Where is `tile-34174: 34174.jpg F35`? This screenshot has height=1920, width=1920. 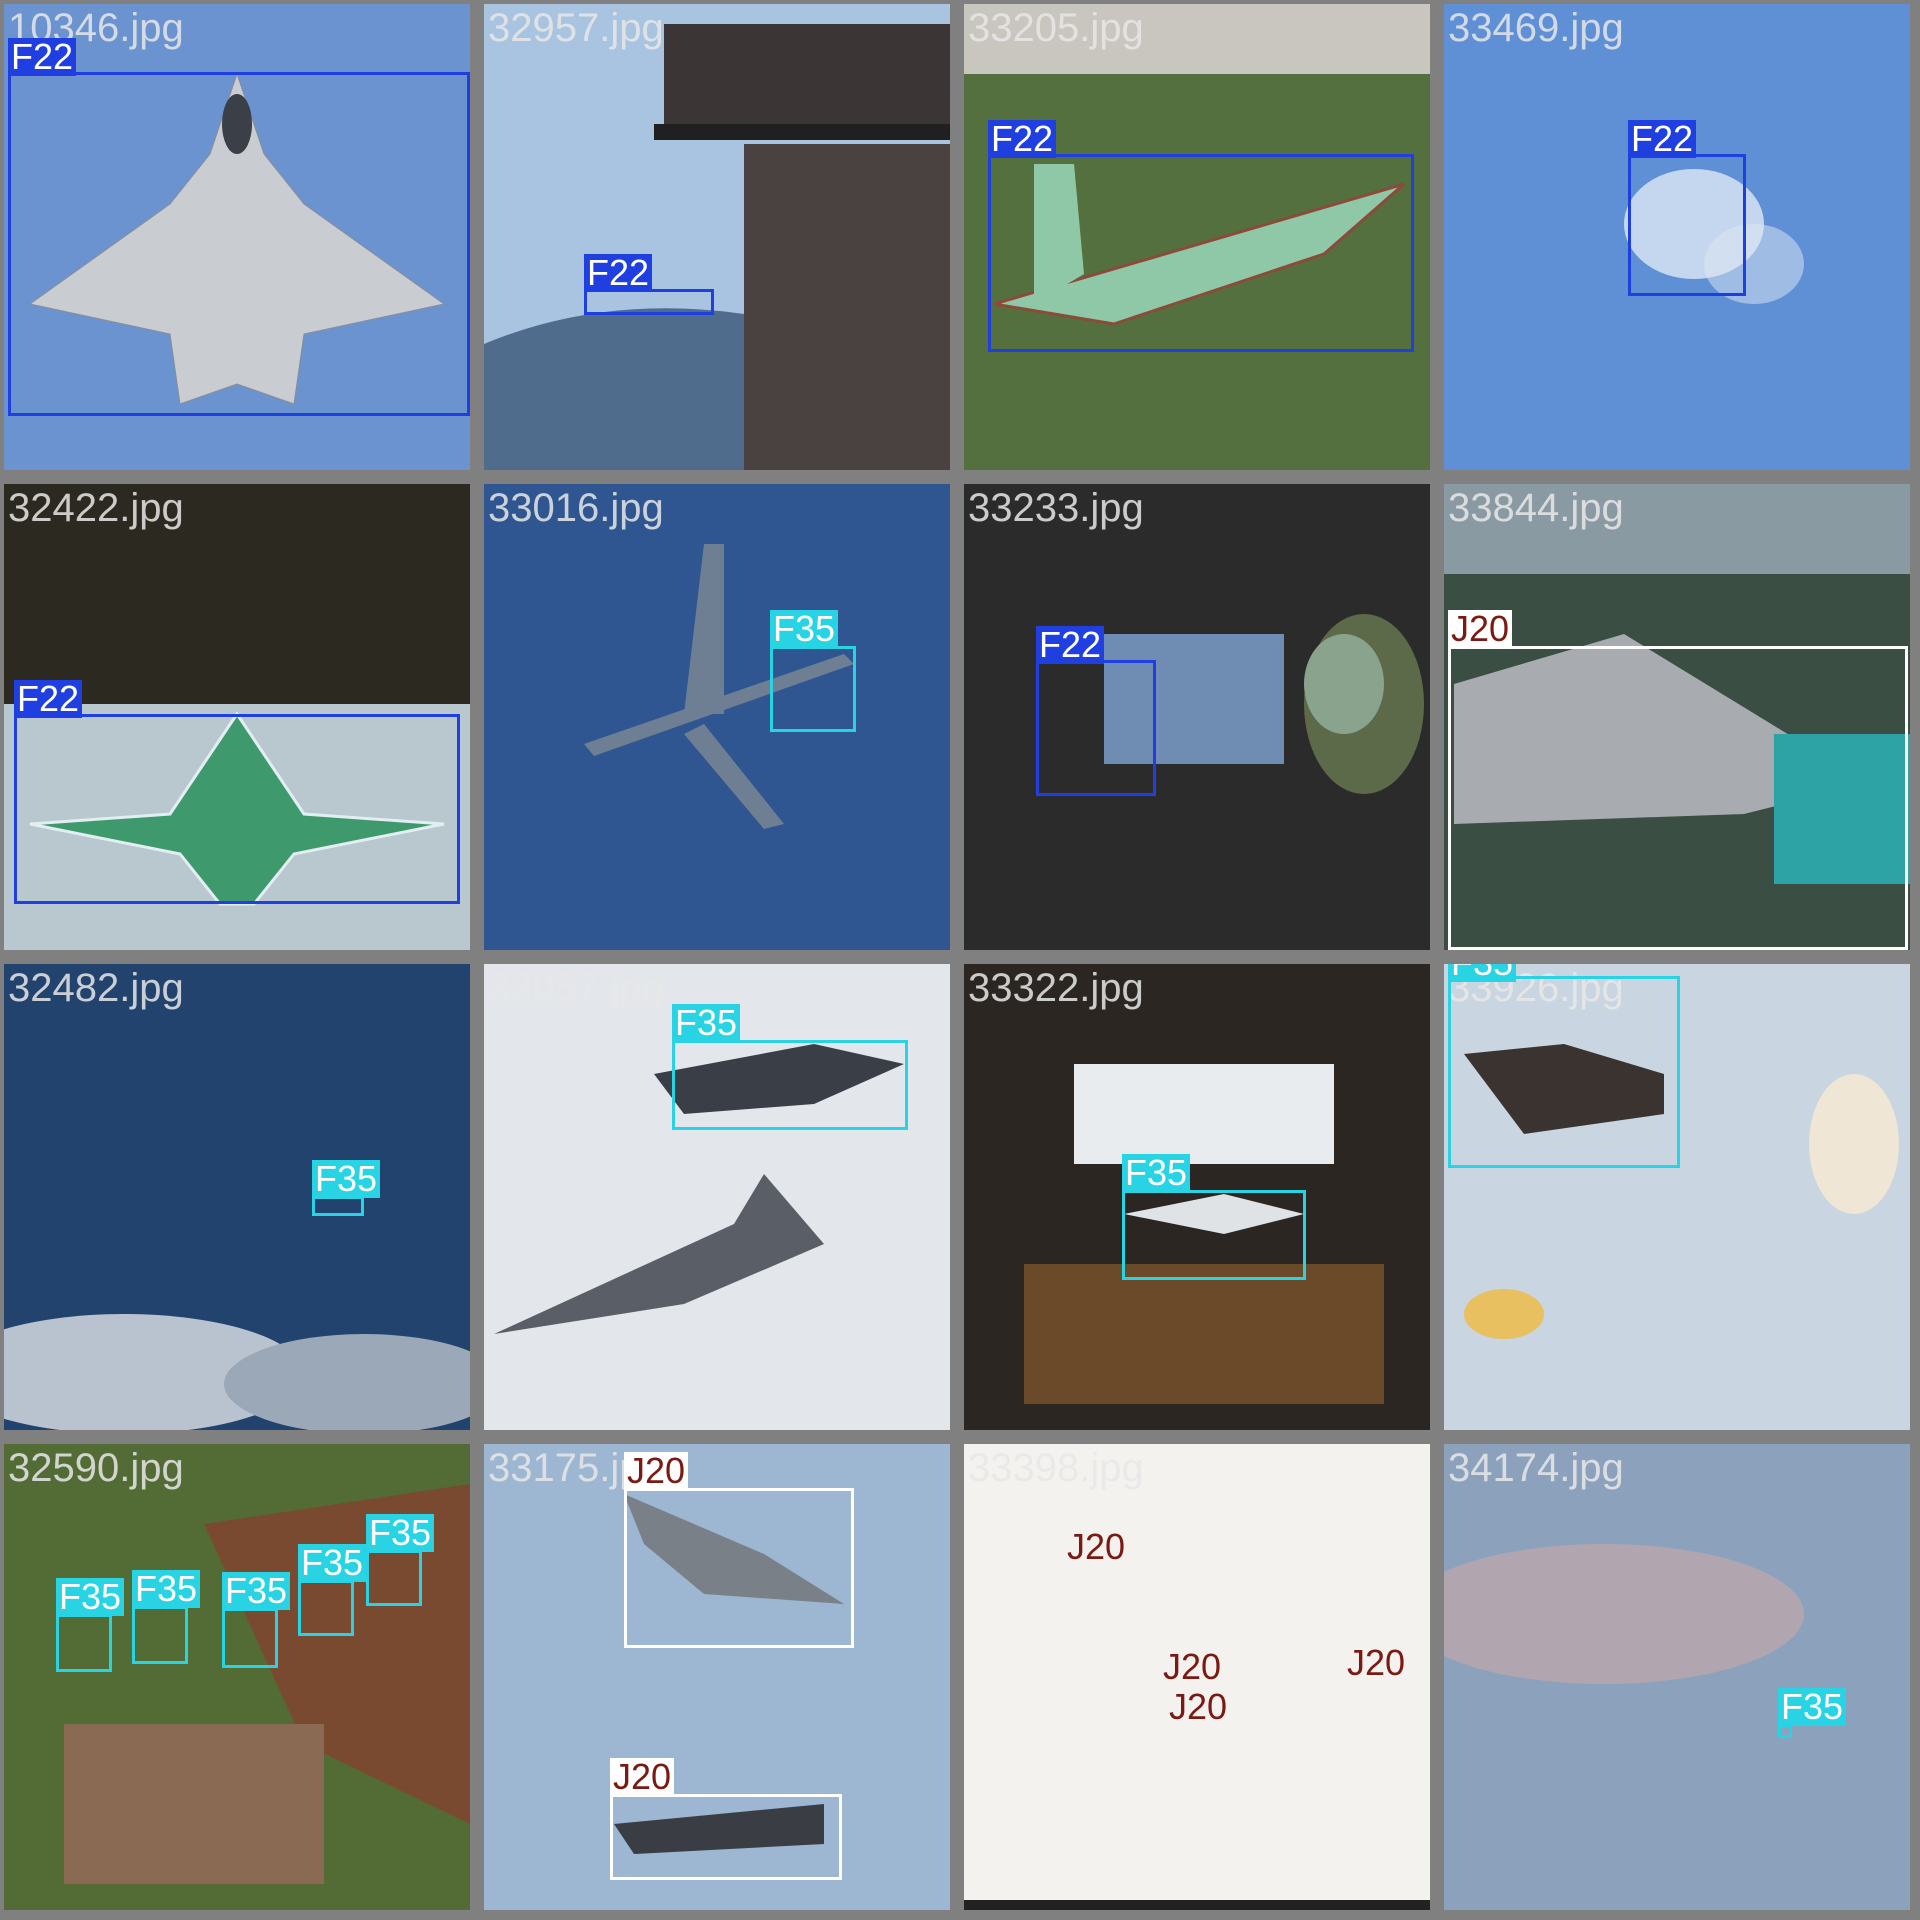 tile-34174: 34174.jpg F35 is located at coordinates (1677, 1677).